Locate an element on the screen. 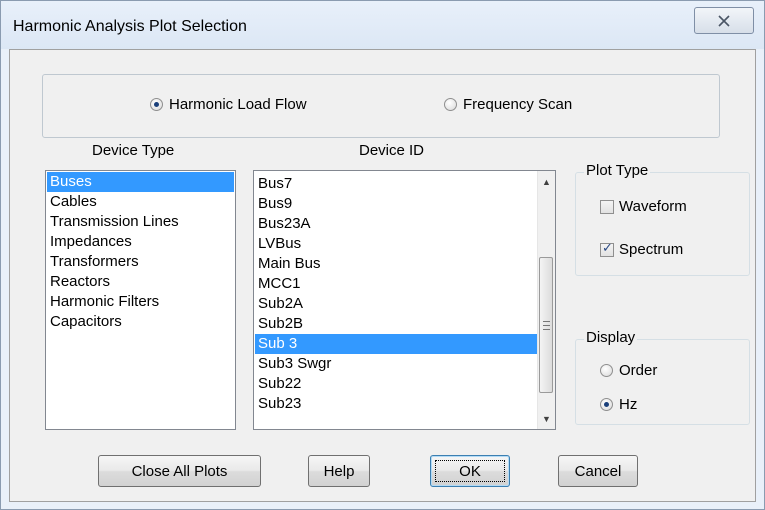 The image size is (765, 510). list-item: Main Bus is located at coordinates (396, 264).